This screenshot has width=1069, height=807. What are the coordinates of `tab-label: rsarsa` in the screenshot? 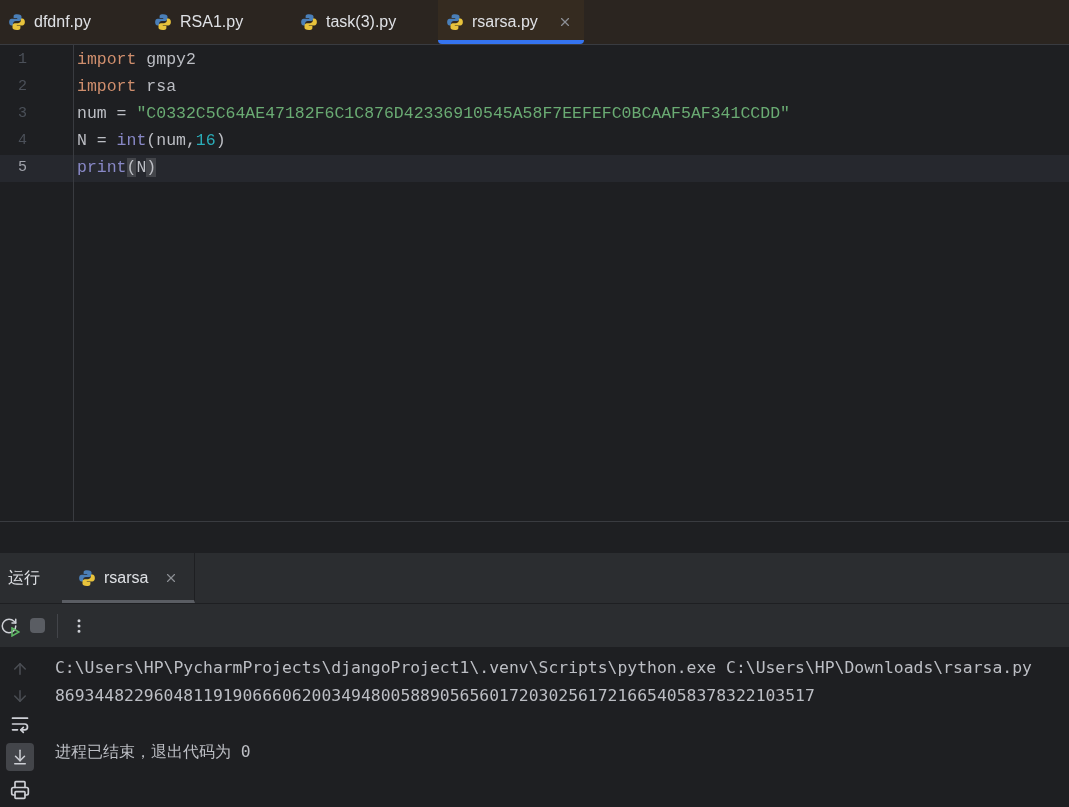 It's located at (126, 578).